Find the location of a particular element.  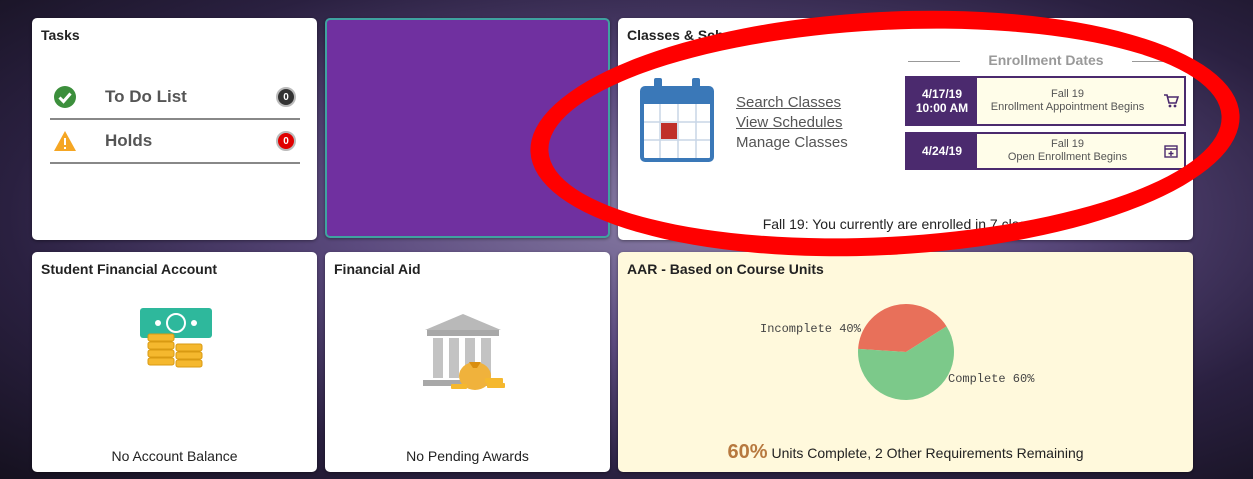

holds-count-badge: 0 is located at coordinates (286, 141).